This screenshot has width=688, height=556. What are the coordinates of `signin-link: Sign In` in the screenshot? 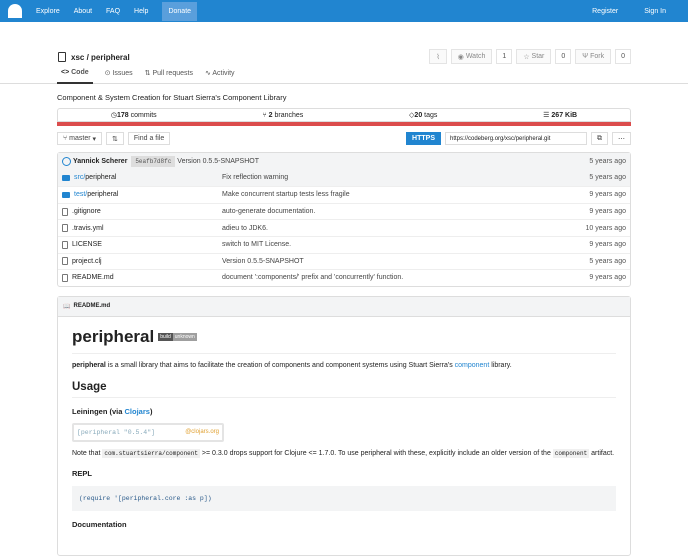 It's located at (655, 11).